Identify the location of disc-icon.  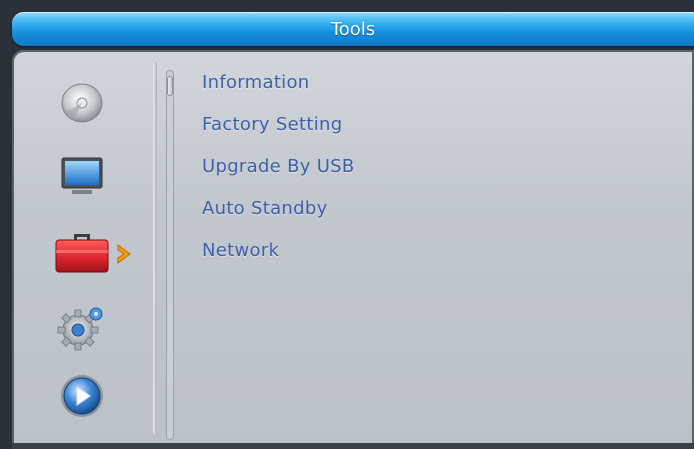
(82, 103).